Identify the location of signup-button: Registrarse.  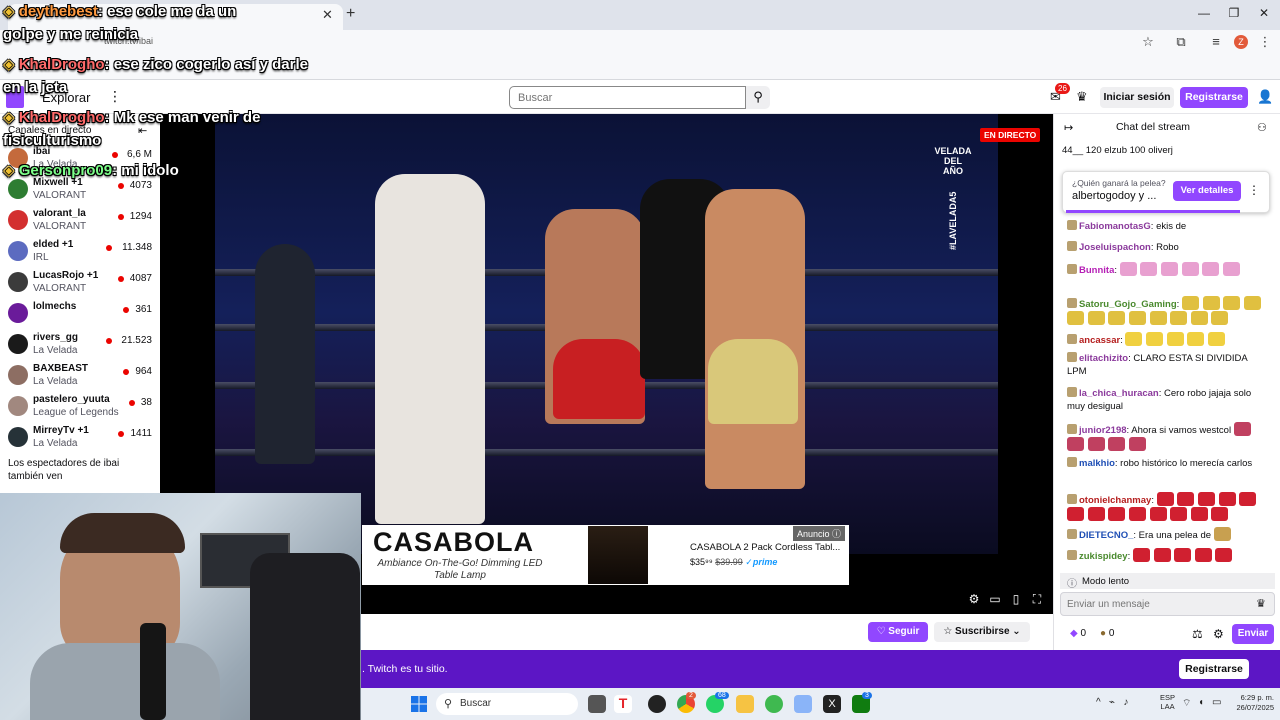
(1214, 97).